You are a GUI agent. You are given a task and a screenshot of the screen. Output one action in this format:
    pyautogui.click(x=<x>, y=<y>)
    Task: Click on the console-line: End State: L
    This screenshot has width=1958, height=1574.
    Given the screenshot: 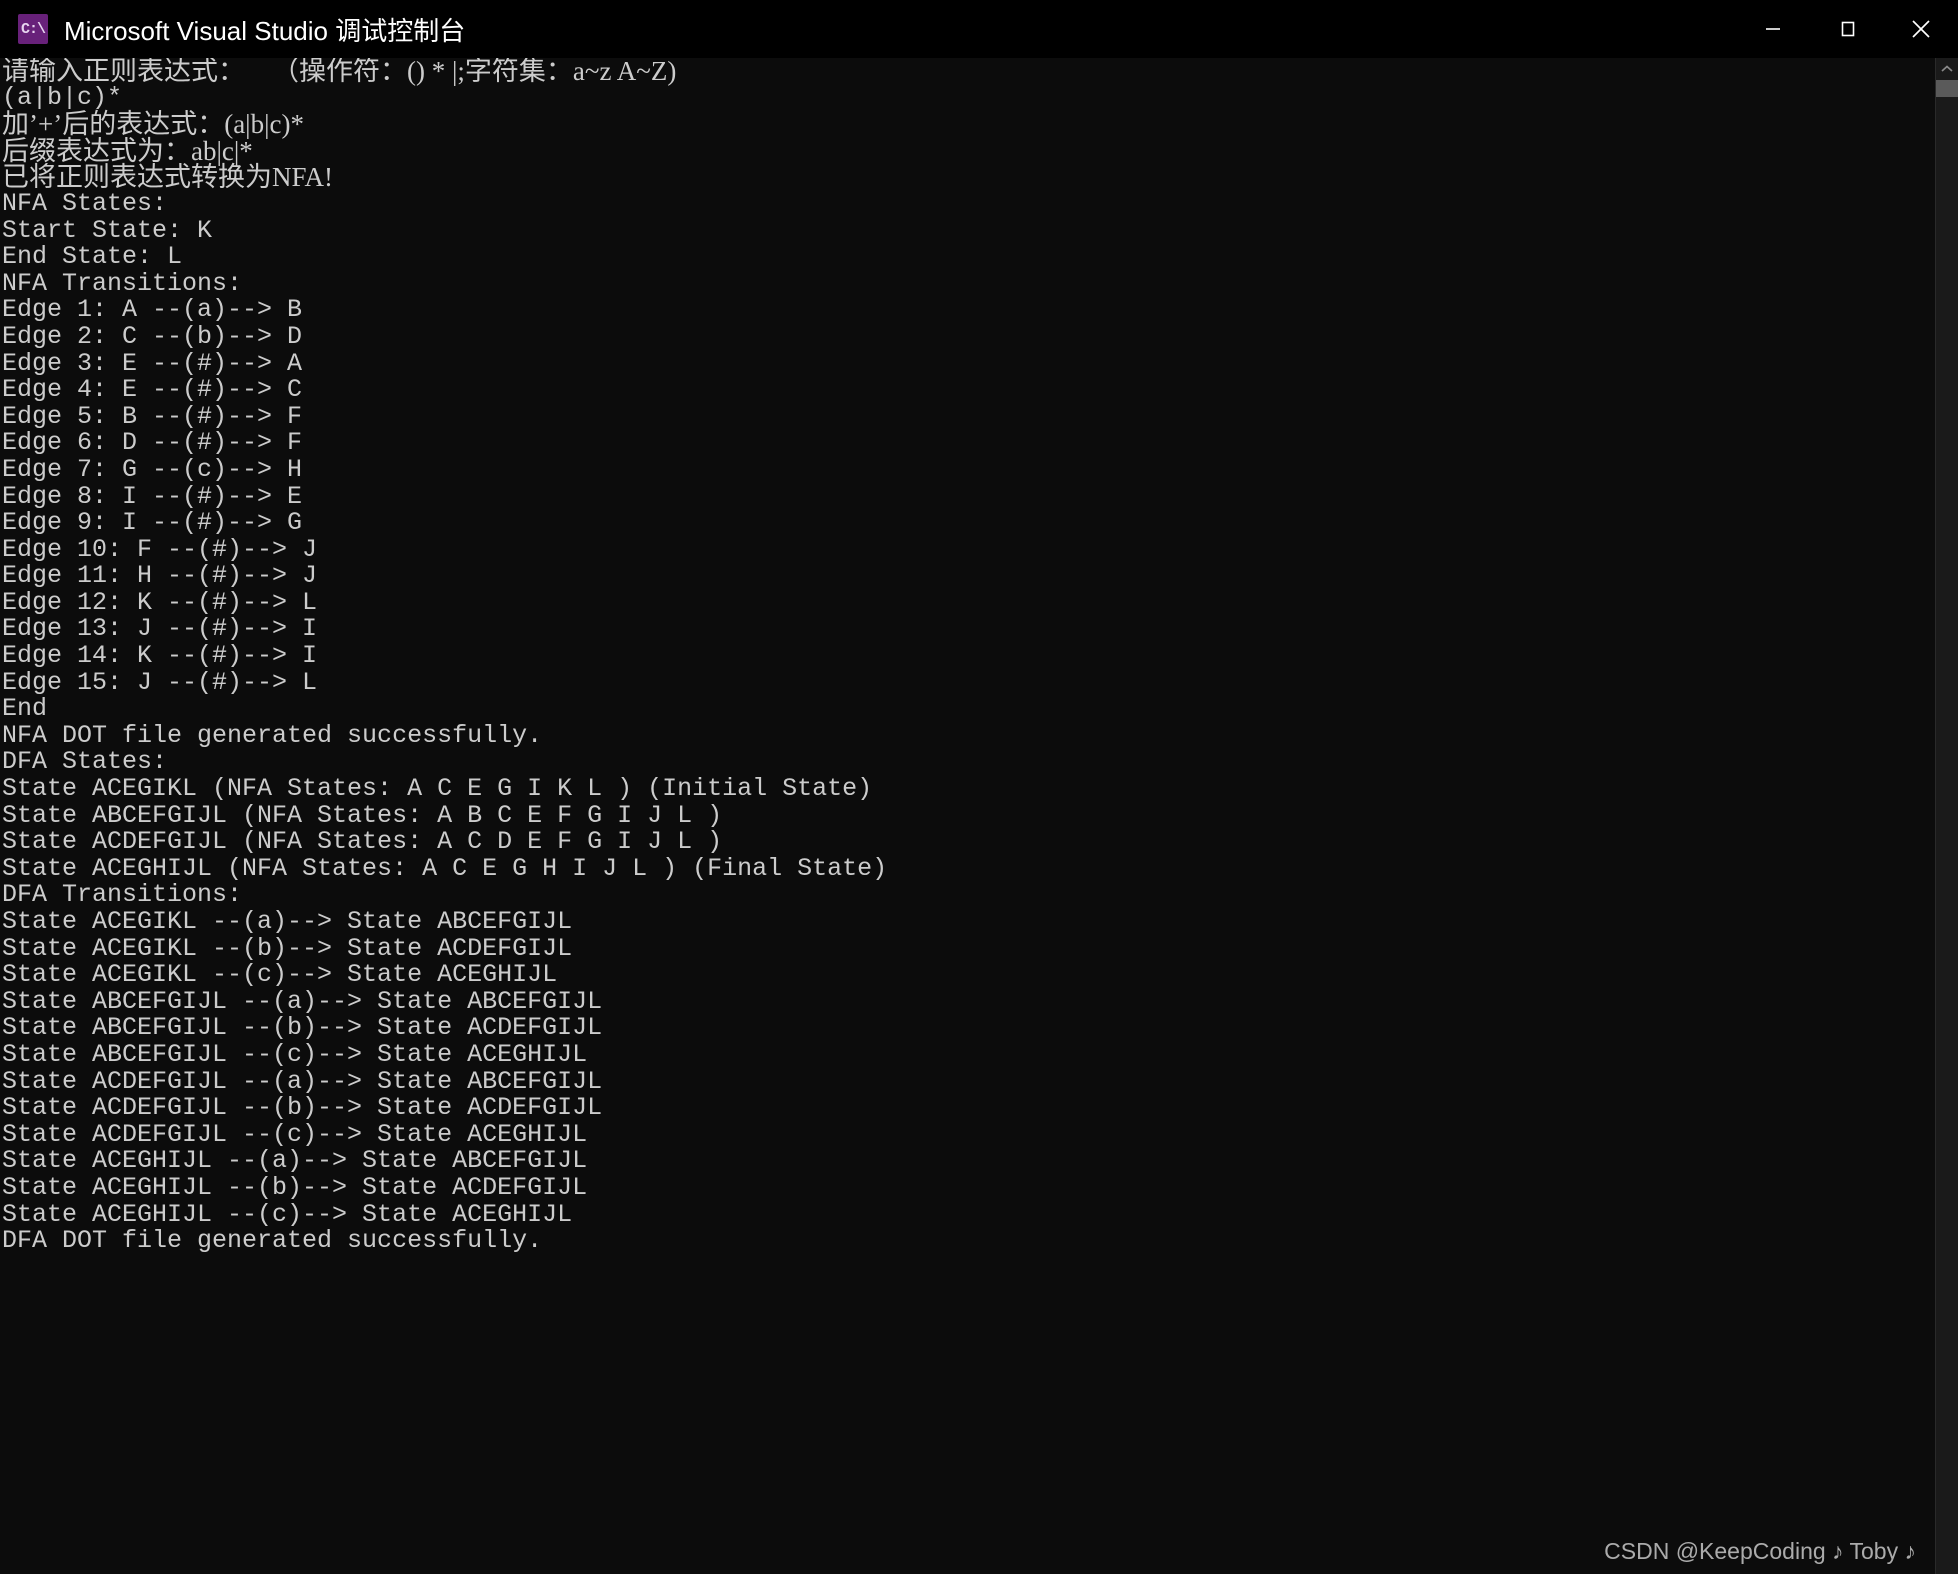 What is the action you would take?
    pyautogui.click(x=92, y=257)
    